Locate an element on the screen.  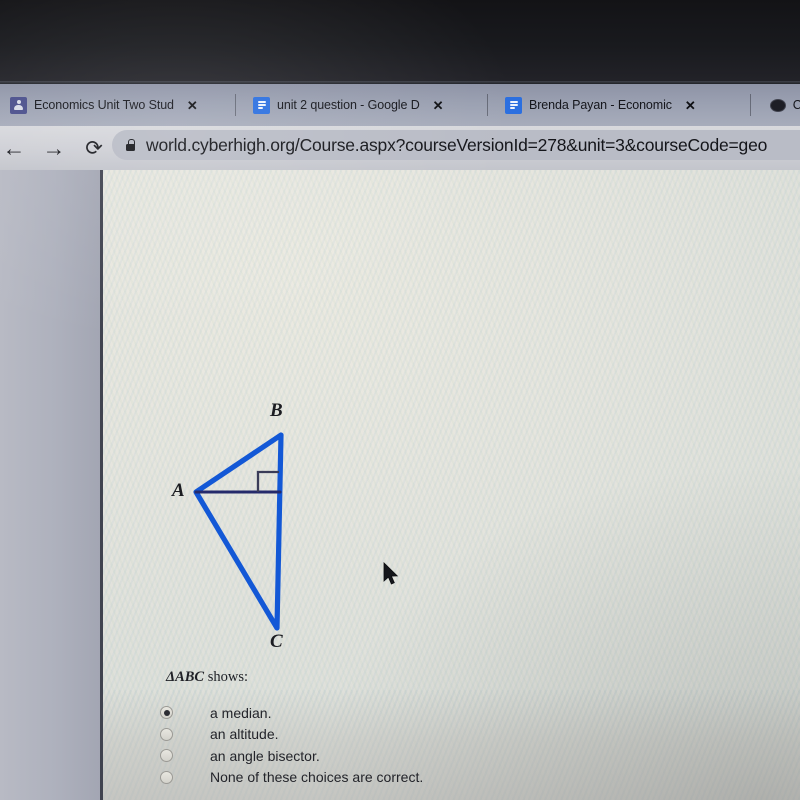
question-prompt-triangle: ΔABC is located at coordinates (185, 677).